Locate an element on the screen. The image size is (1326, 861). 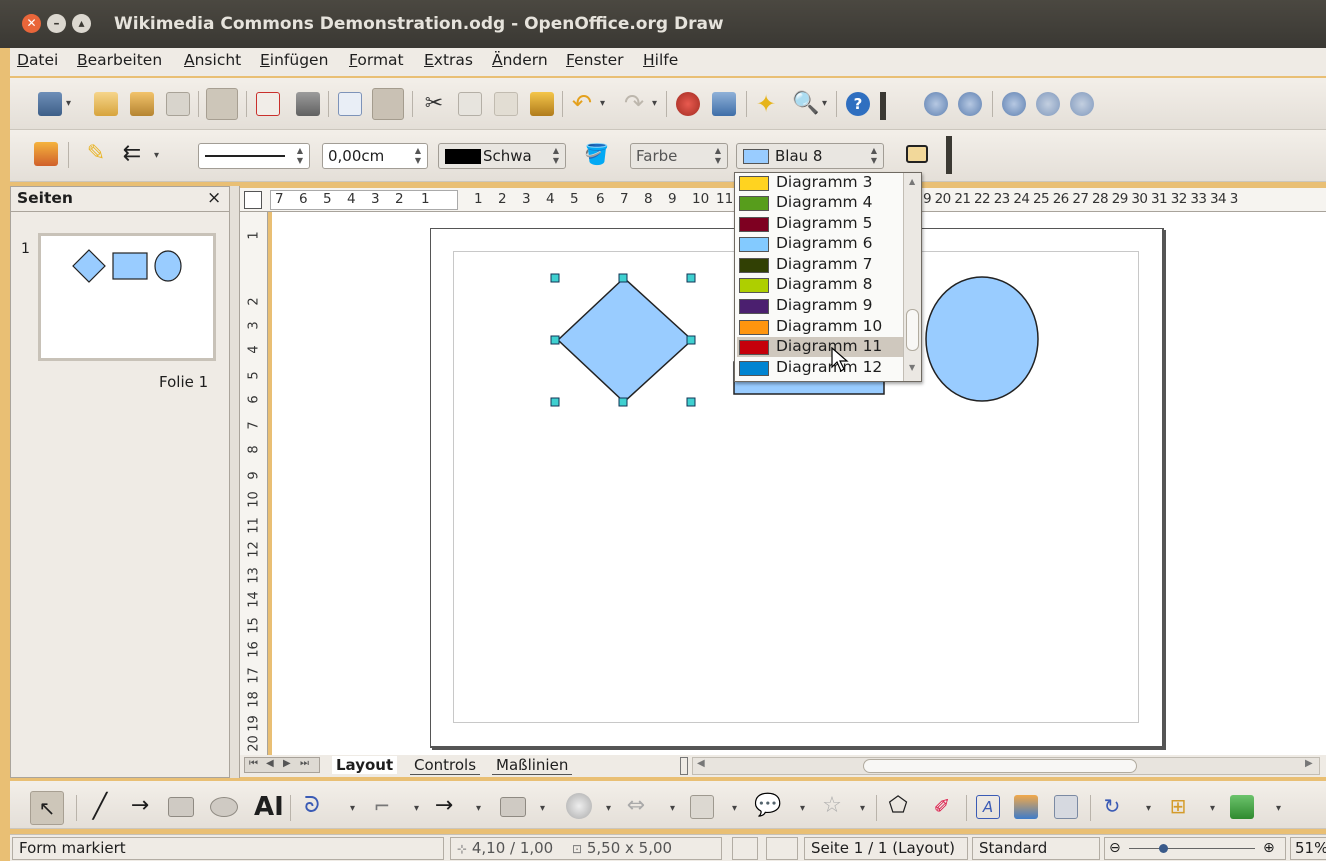
scroll-right-icon: ▶ is located at coordinates (1309, 763).